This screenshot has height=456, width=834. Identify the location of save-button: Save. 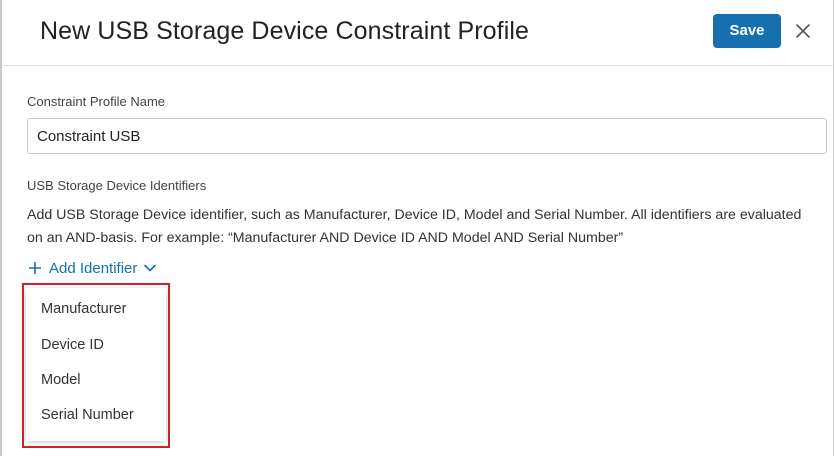
(747, 31).